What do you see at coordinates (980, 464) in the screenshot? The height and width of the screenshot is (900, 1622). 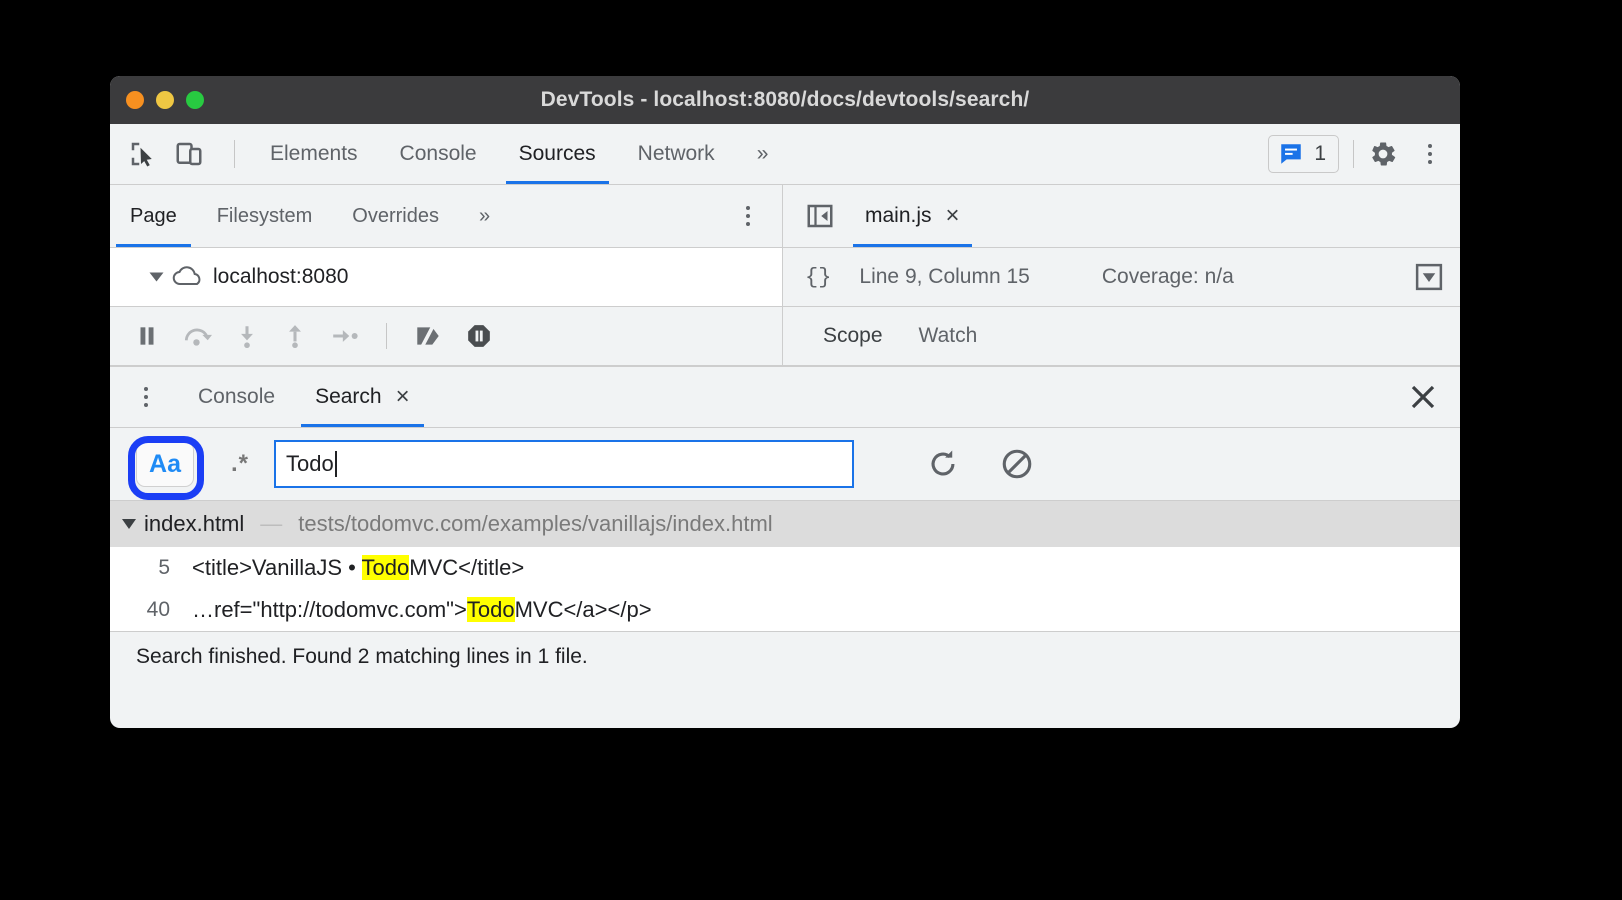 I see `search-actions` at bounding box center [980, 464].